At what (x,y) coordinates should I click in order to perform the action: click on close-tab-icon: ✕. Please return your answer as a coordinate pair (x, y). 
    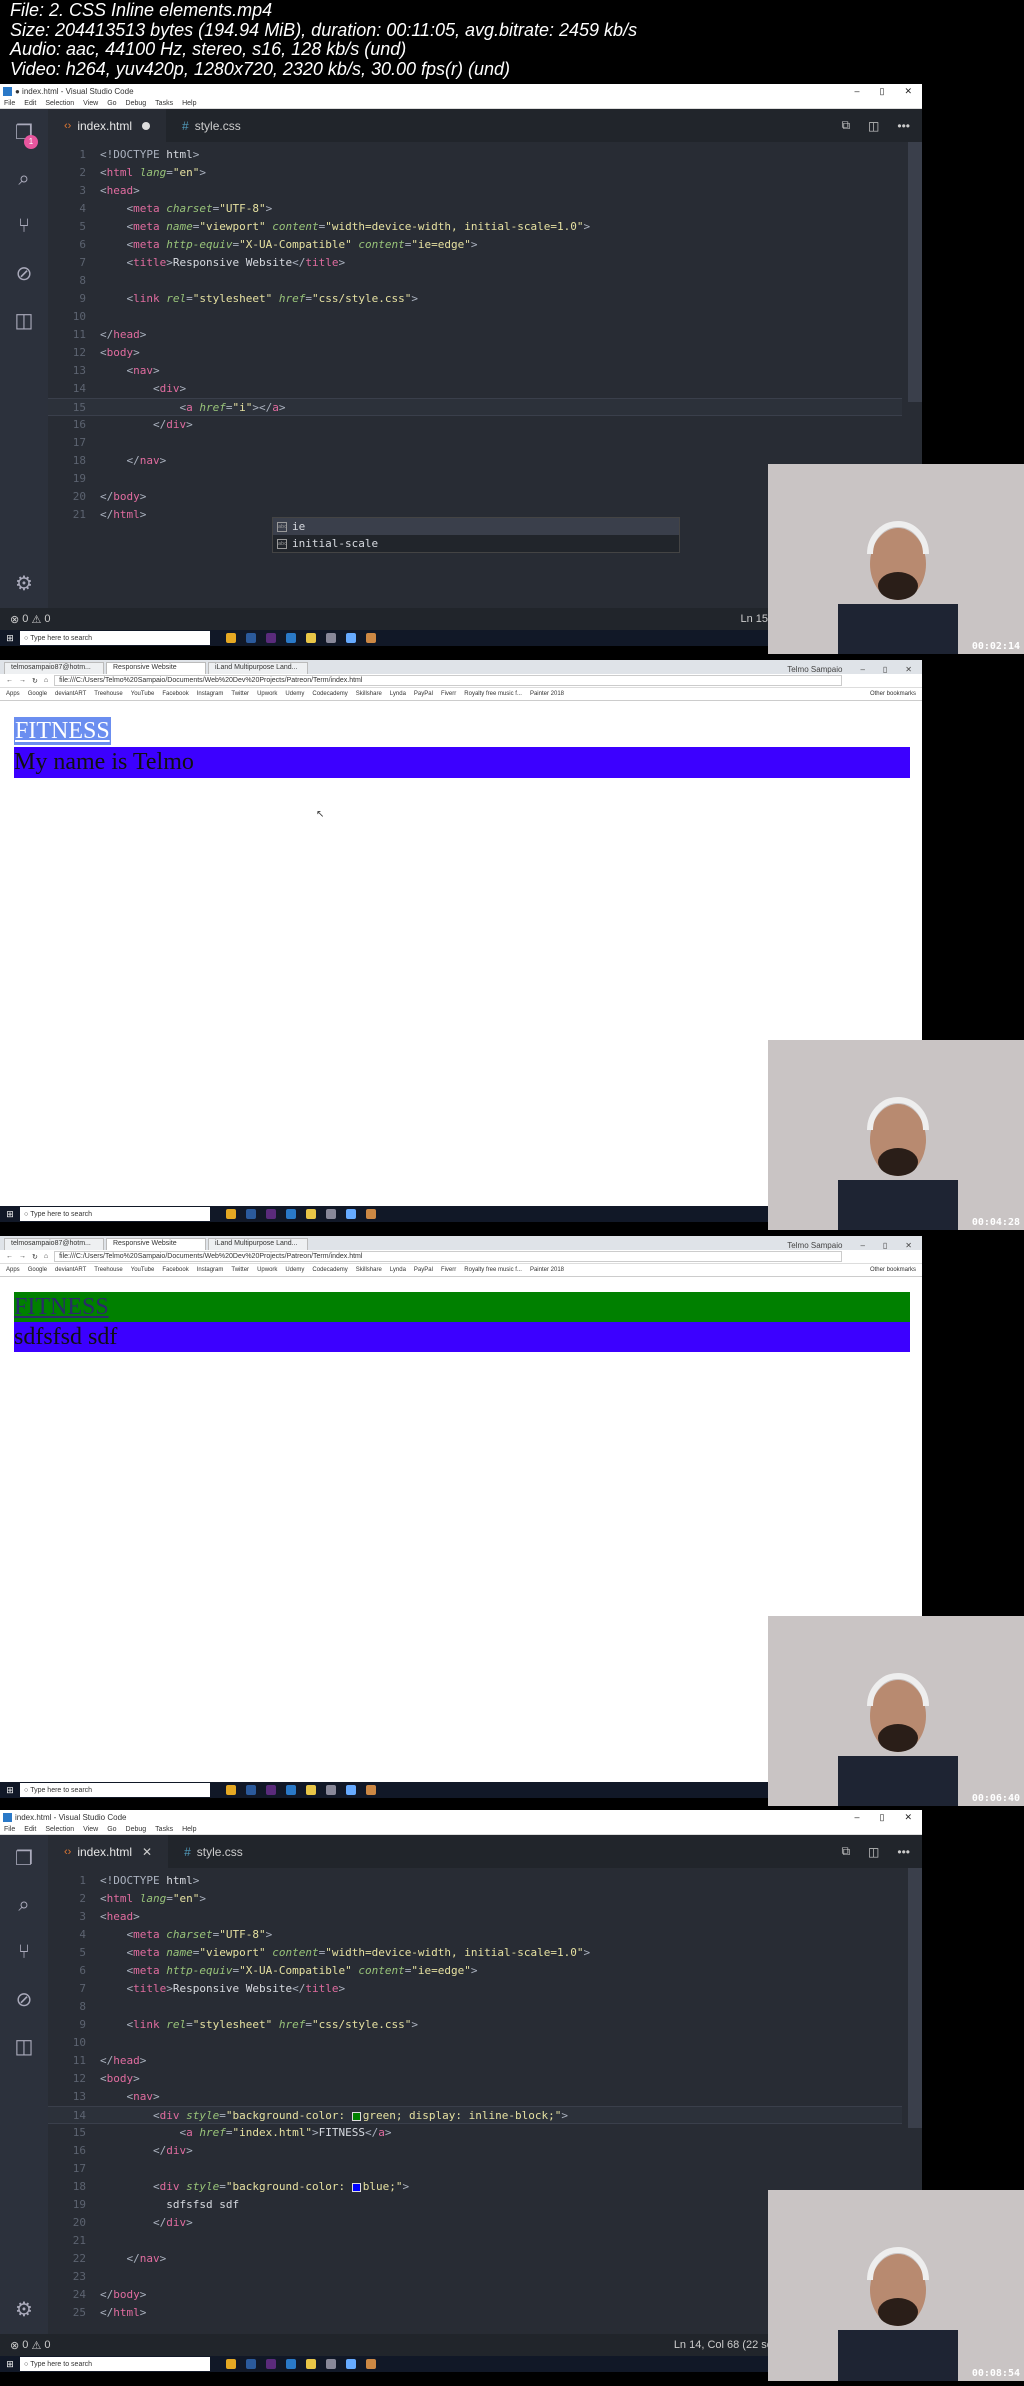
    Looking at the image, I should click on (147, 1852).